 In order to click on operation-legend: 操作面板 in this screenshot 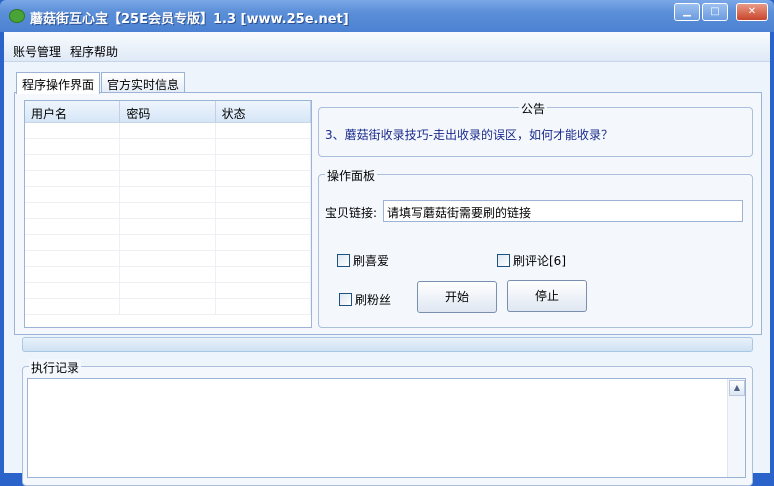, I will do `click(351, 175)`.